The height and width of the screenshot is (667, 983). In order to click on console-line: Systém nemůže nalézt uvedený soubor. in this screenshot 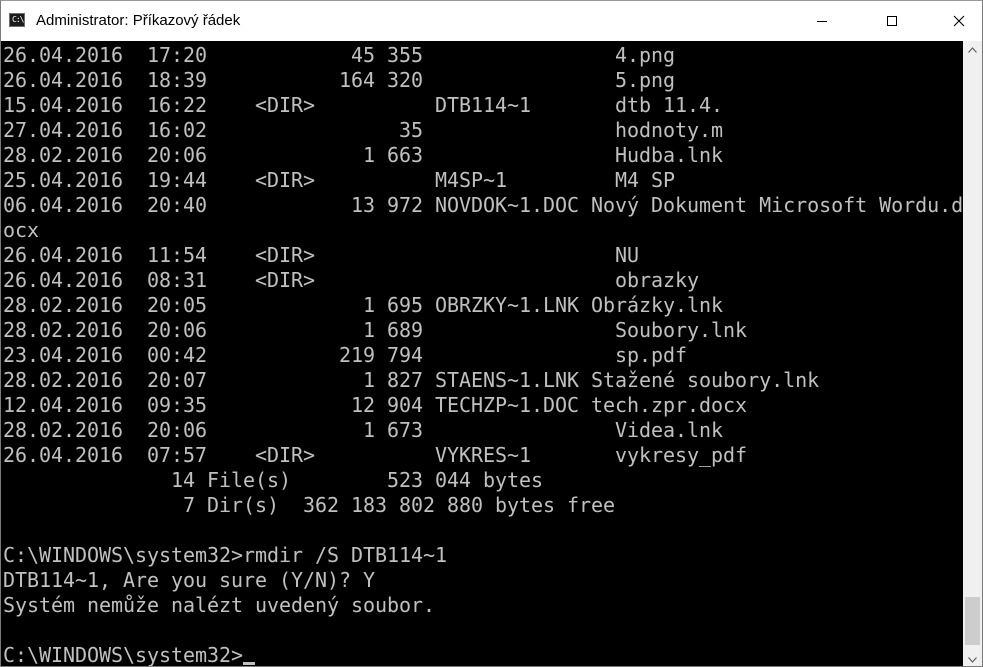, I will do `click(219, 605)`.